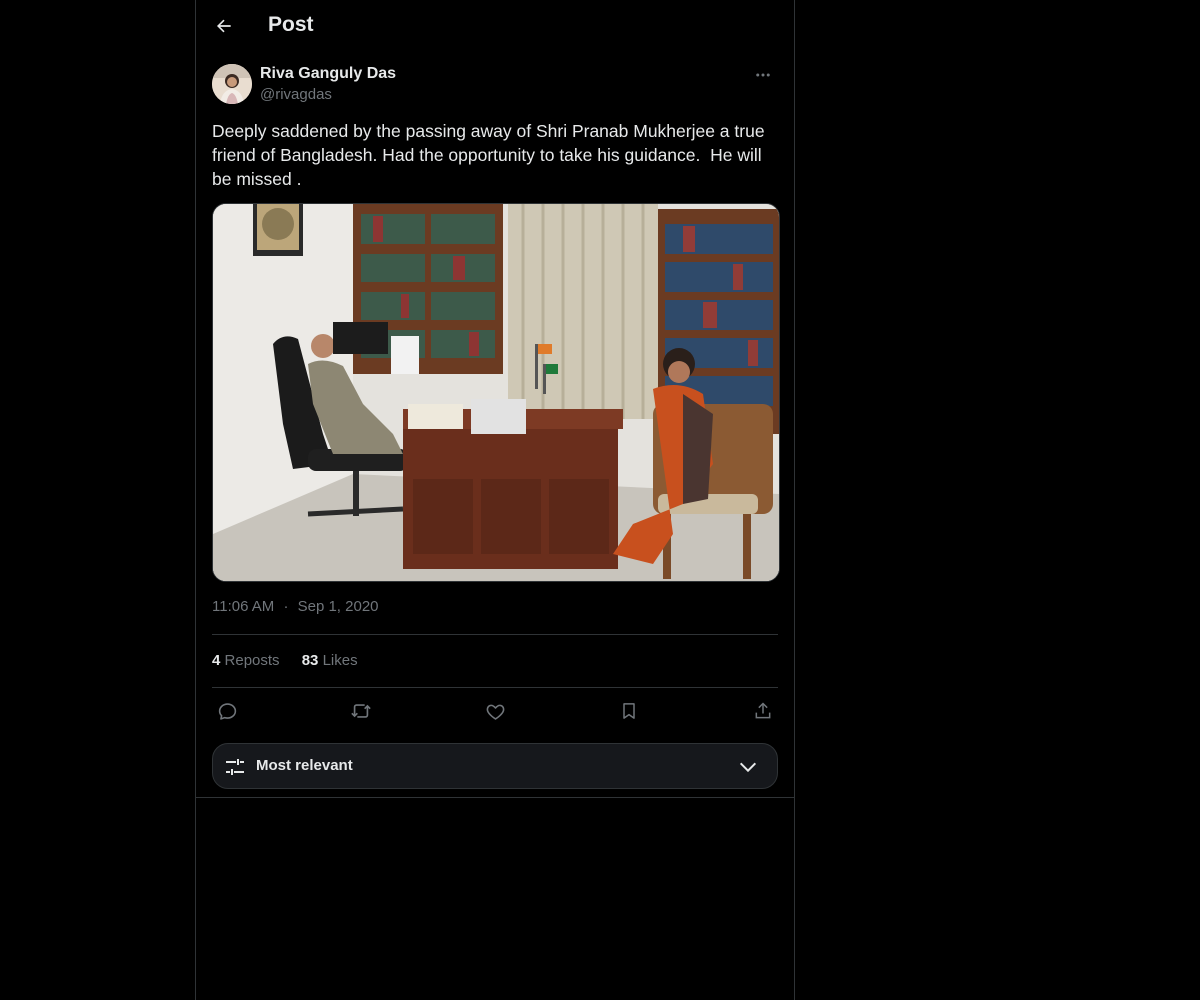 This screenshot has height=1000, width=1200. I want to click on reposts-label: Reposts, so click(252, 660).